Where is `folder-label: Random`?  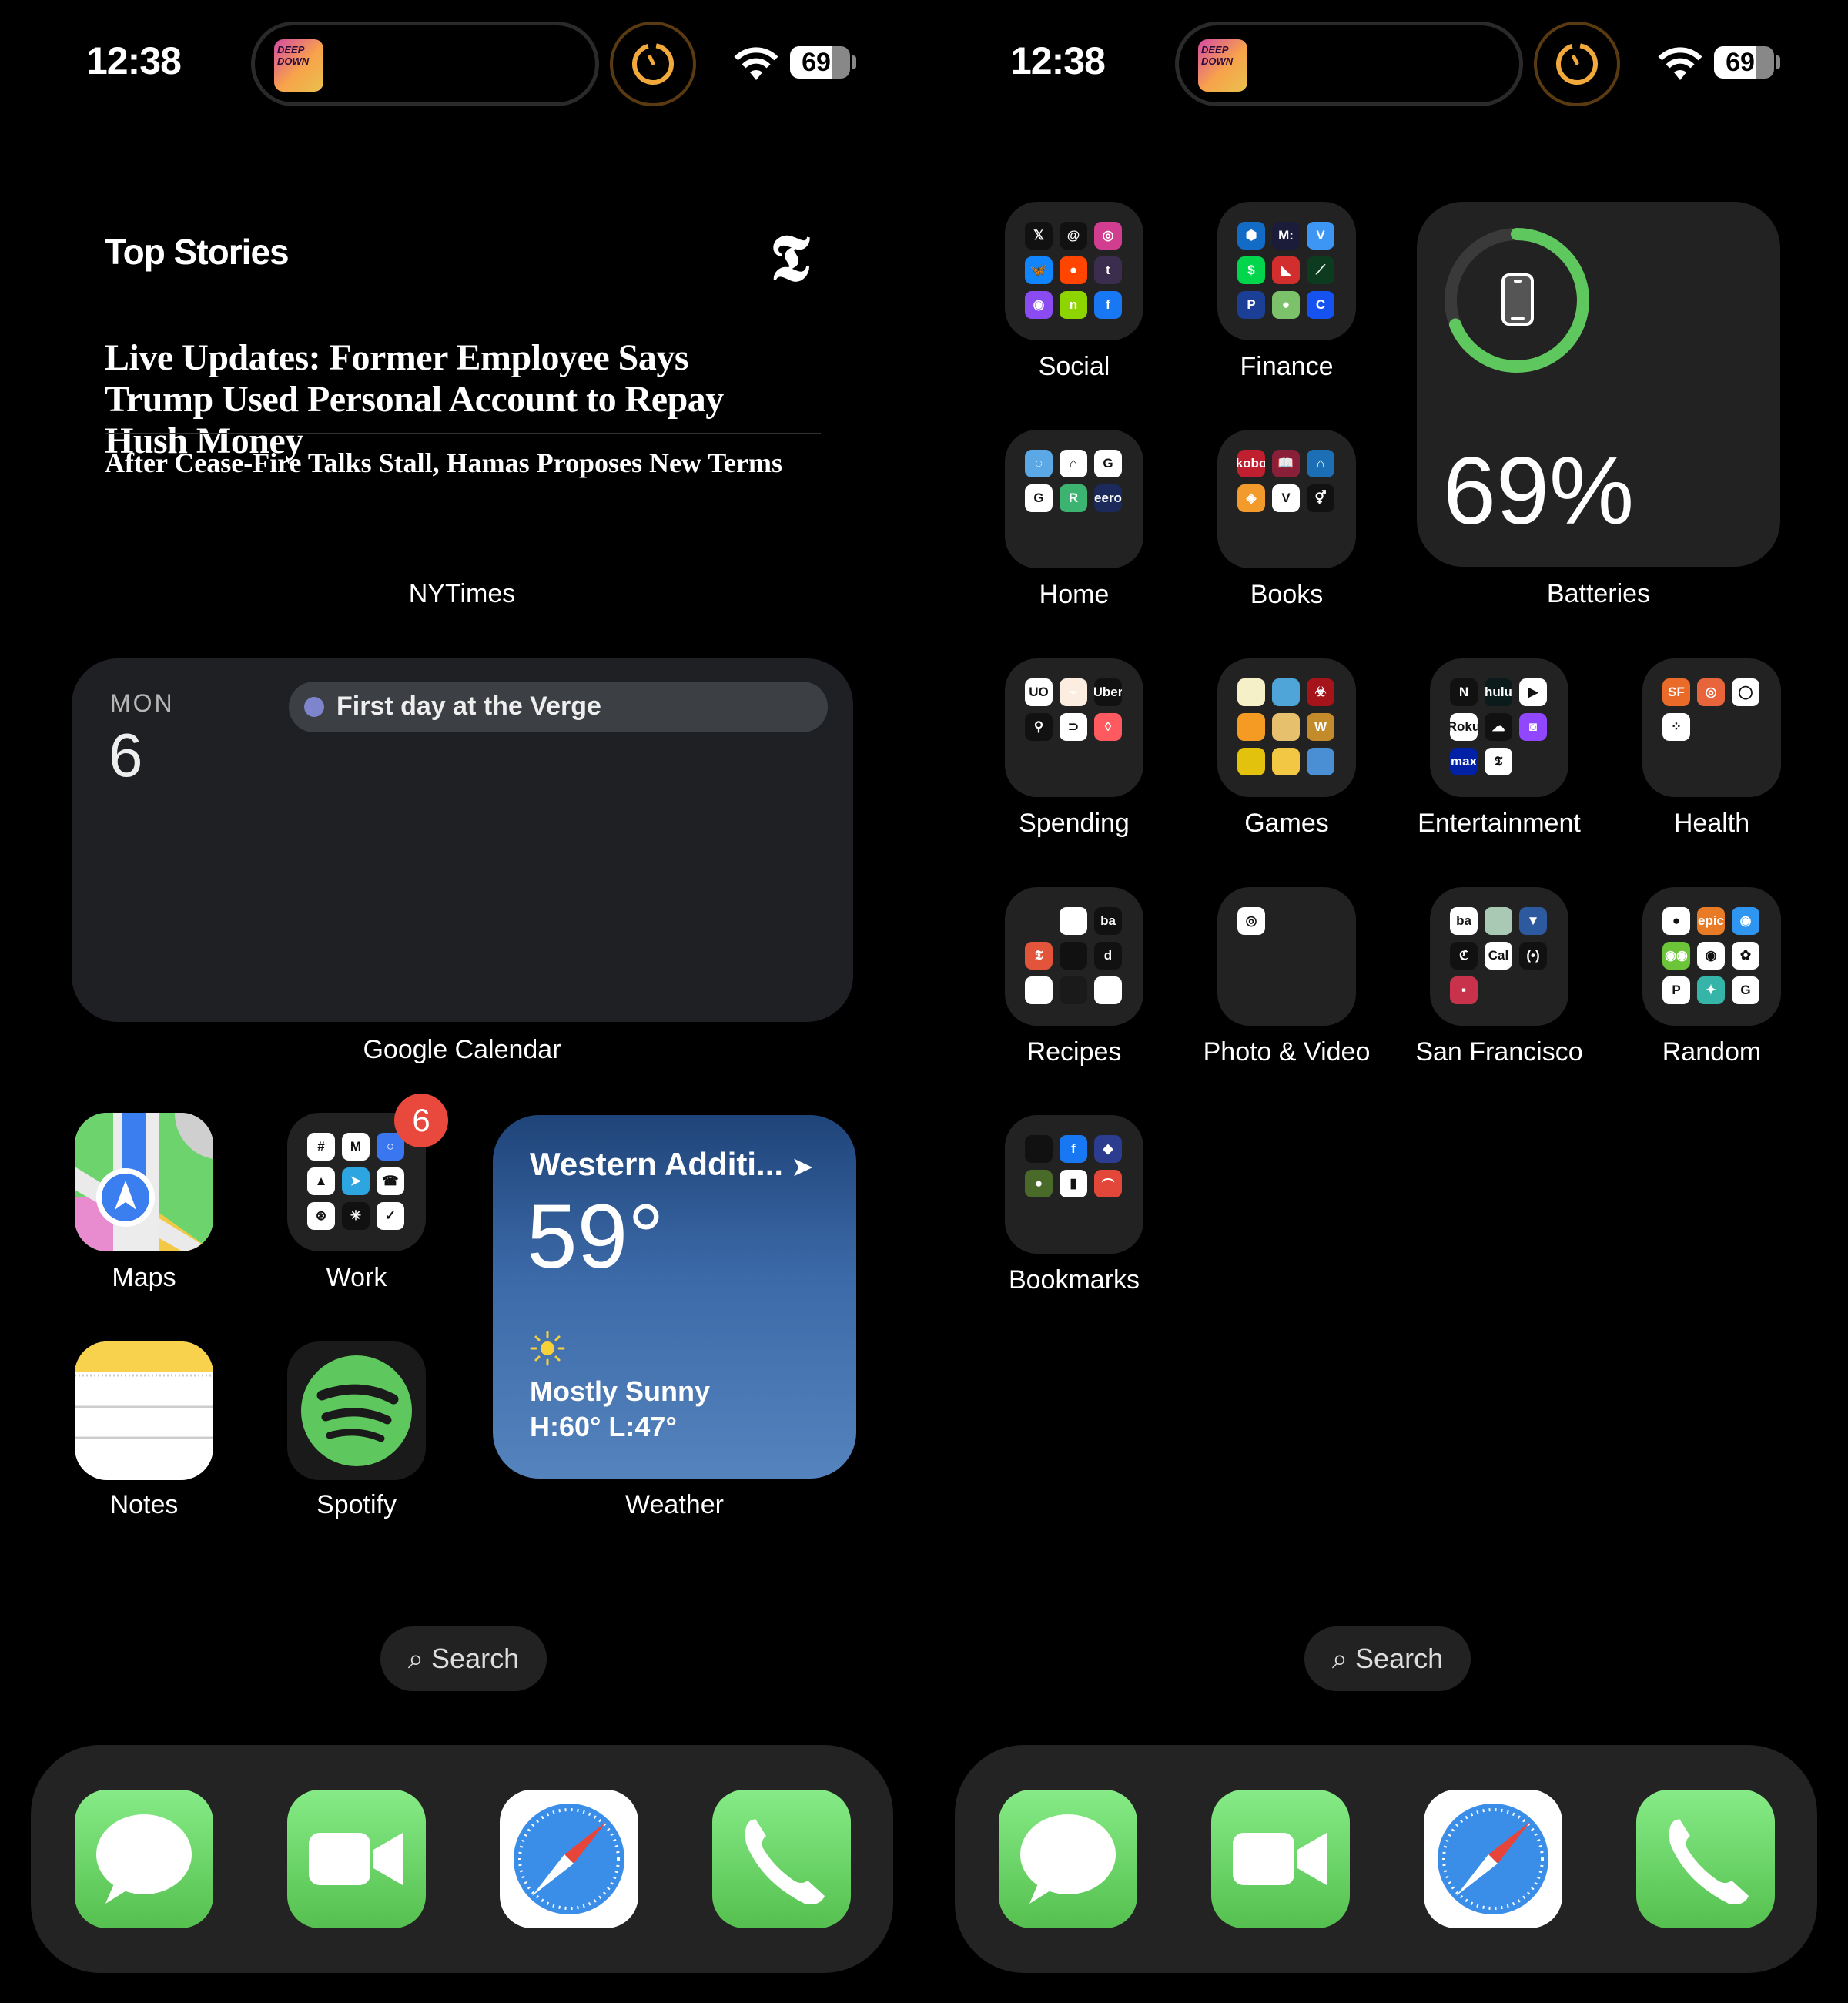
folder-label: Random is located at coordinates (1712, 1052).